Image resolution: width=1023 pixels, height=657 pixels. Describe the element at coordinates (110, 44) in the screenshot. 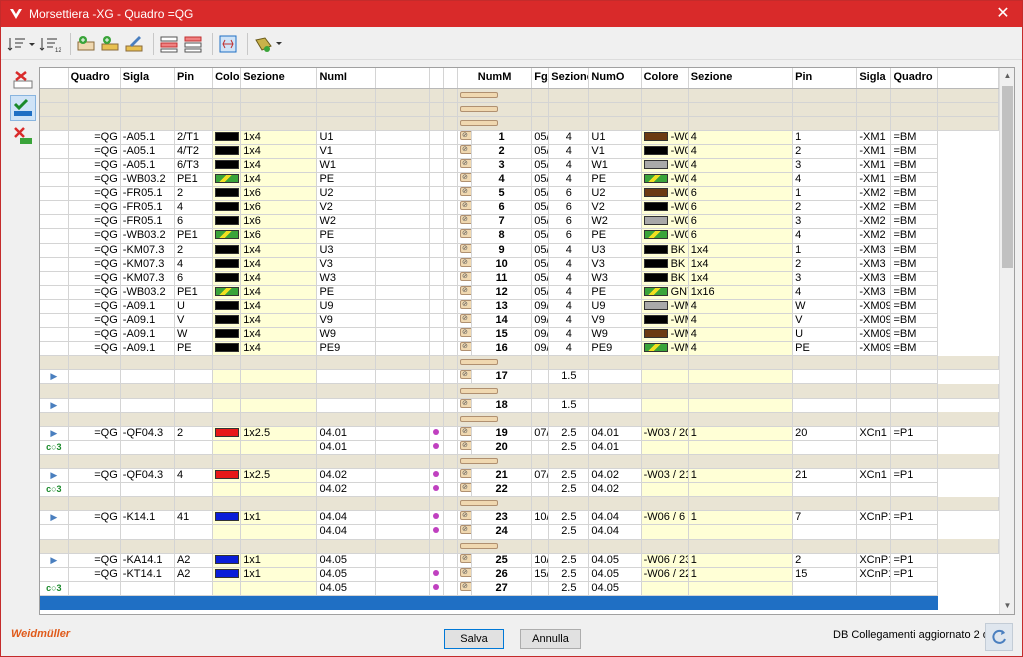

I see `add-jumper-icon` at that location.